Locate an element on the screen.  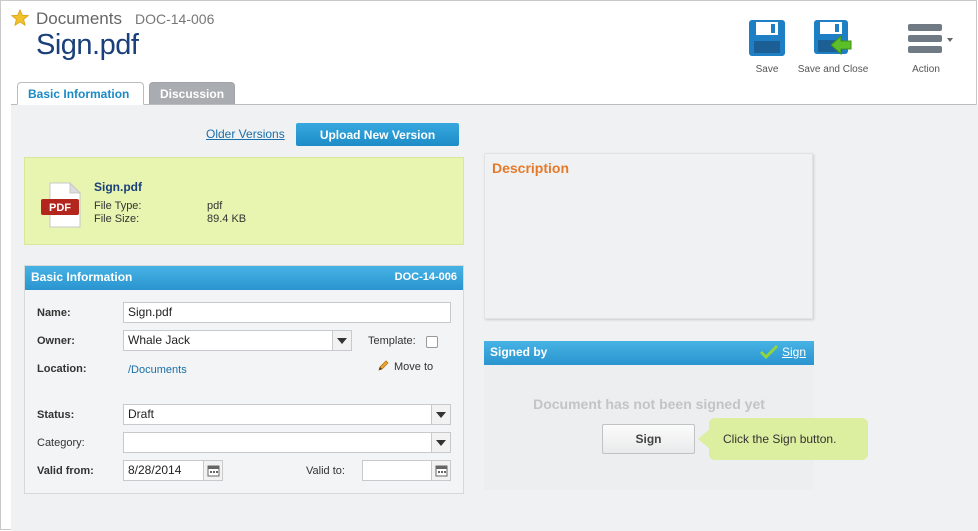
save-and-close-label: Save and Close is located at coordinates (833, 69).